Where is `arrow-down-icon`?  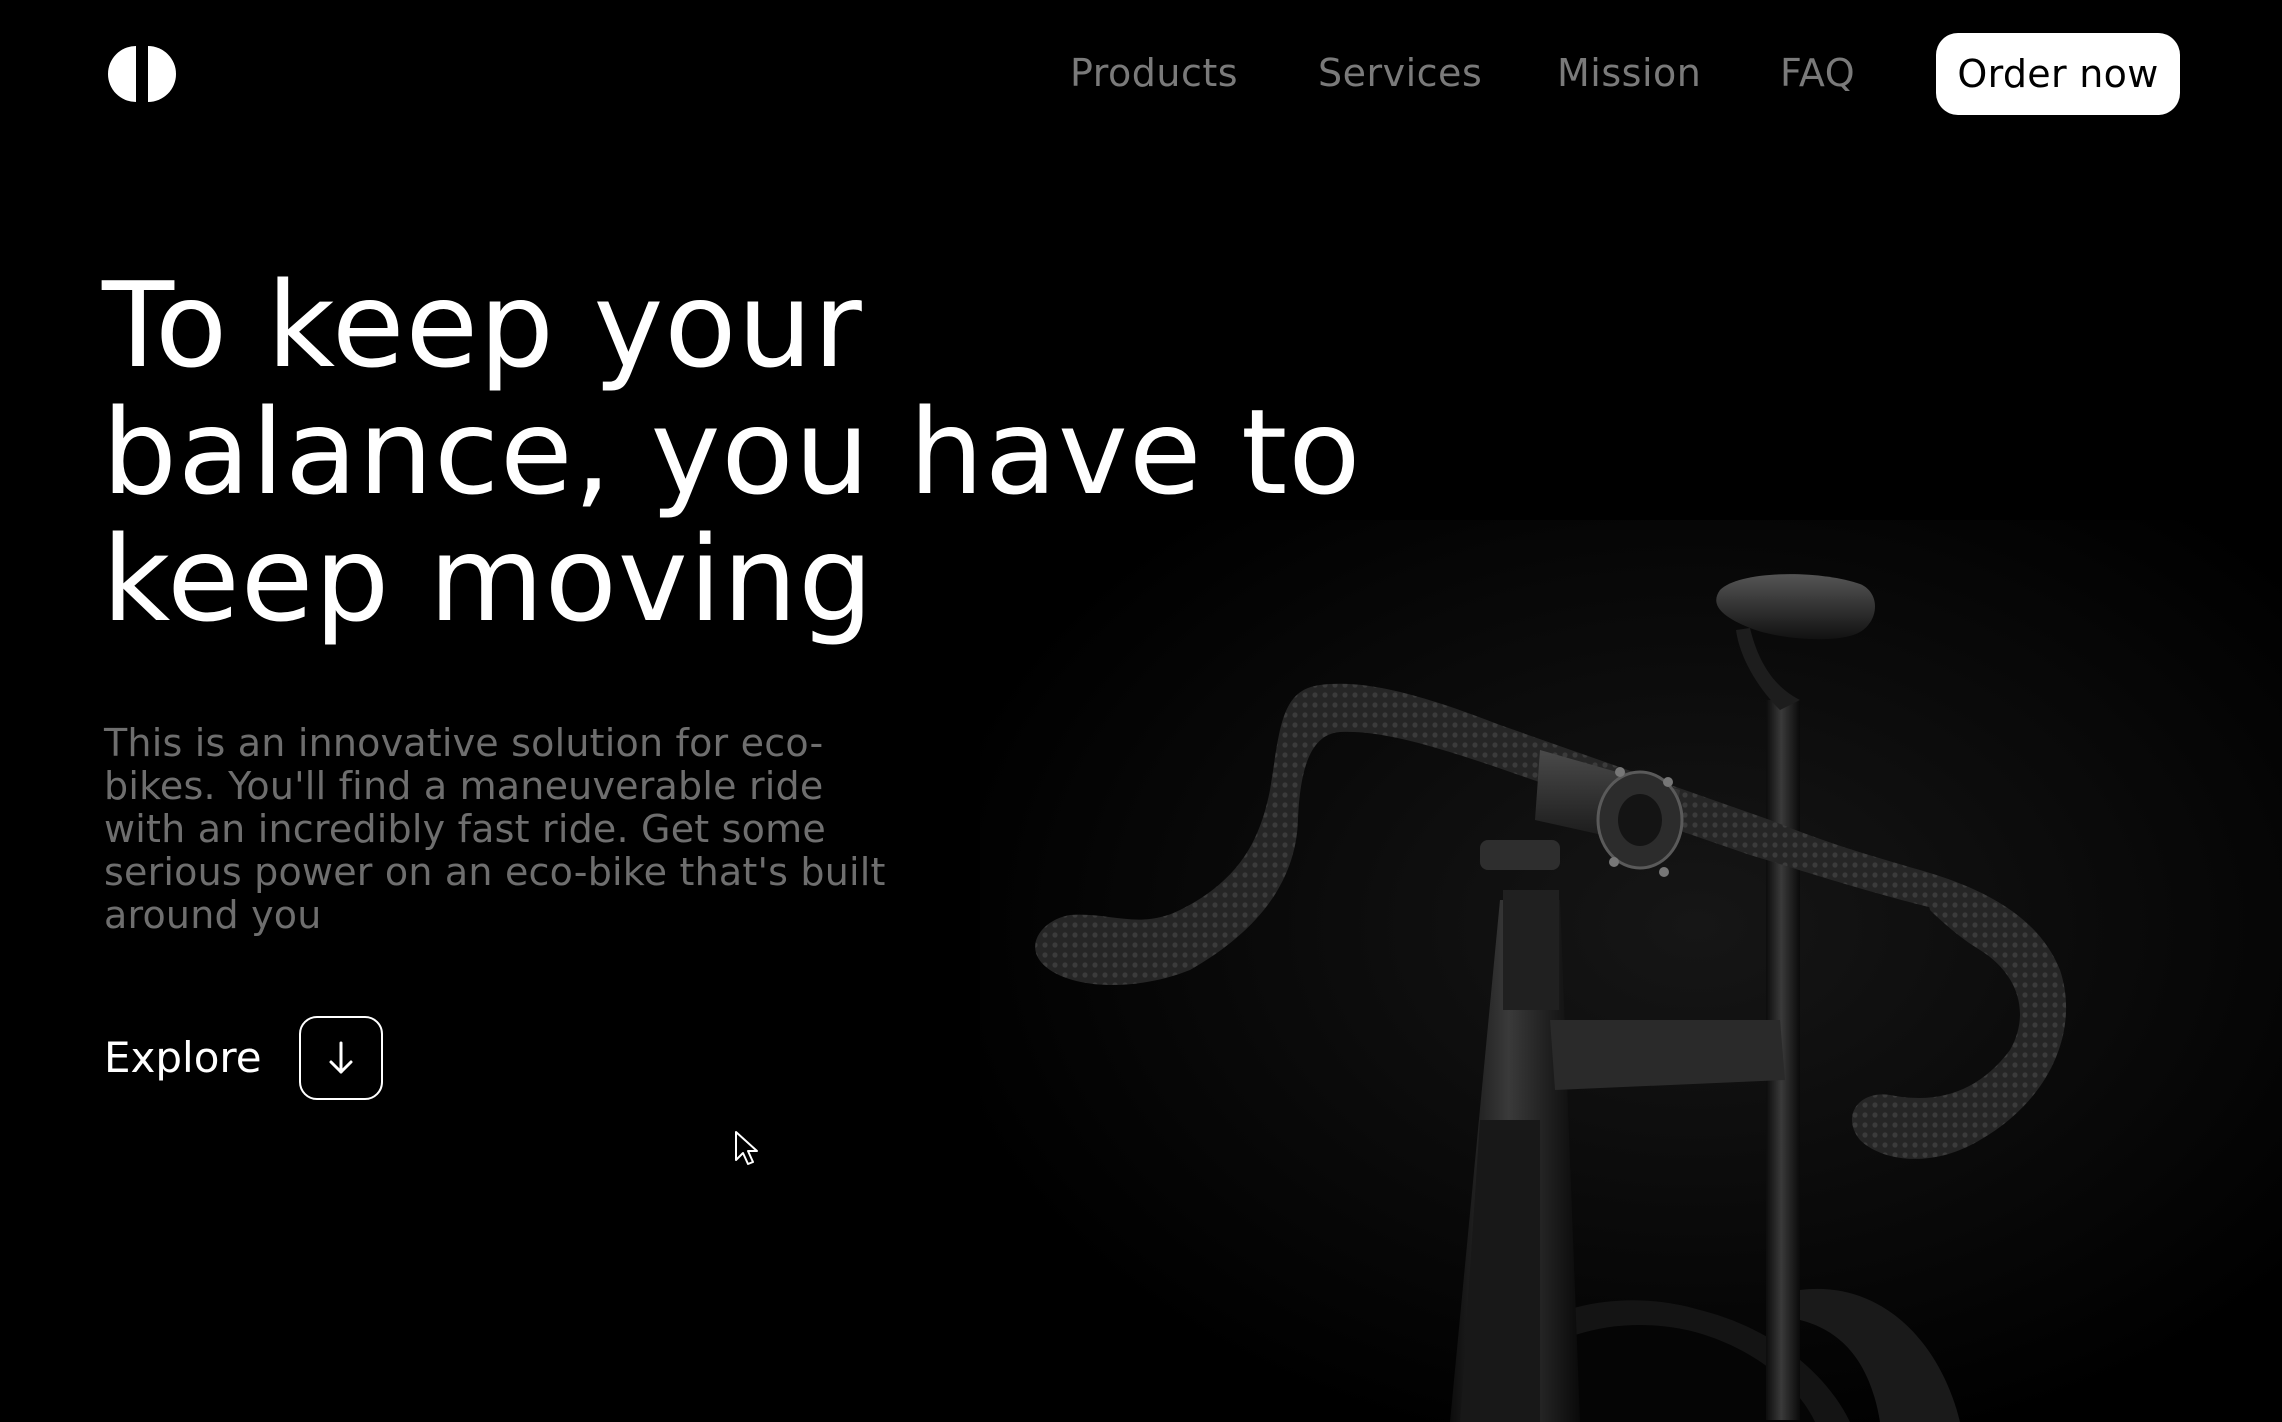
arrow-down-icon is located at coordinates (341, 1057).